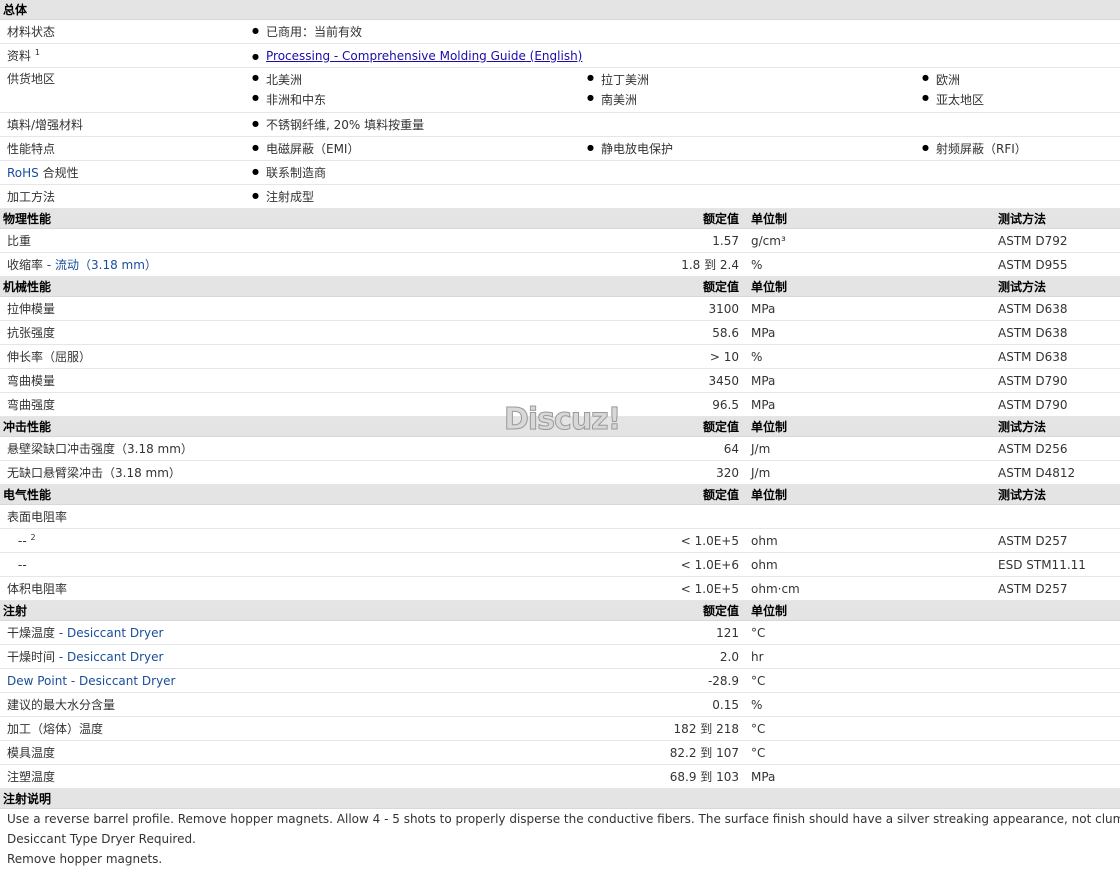  I want to click on property-value: < 1.0E+6, so click(495, 564).